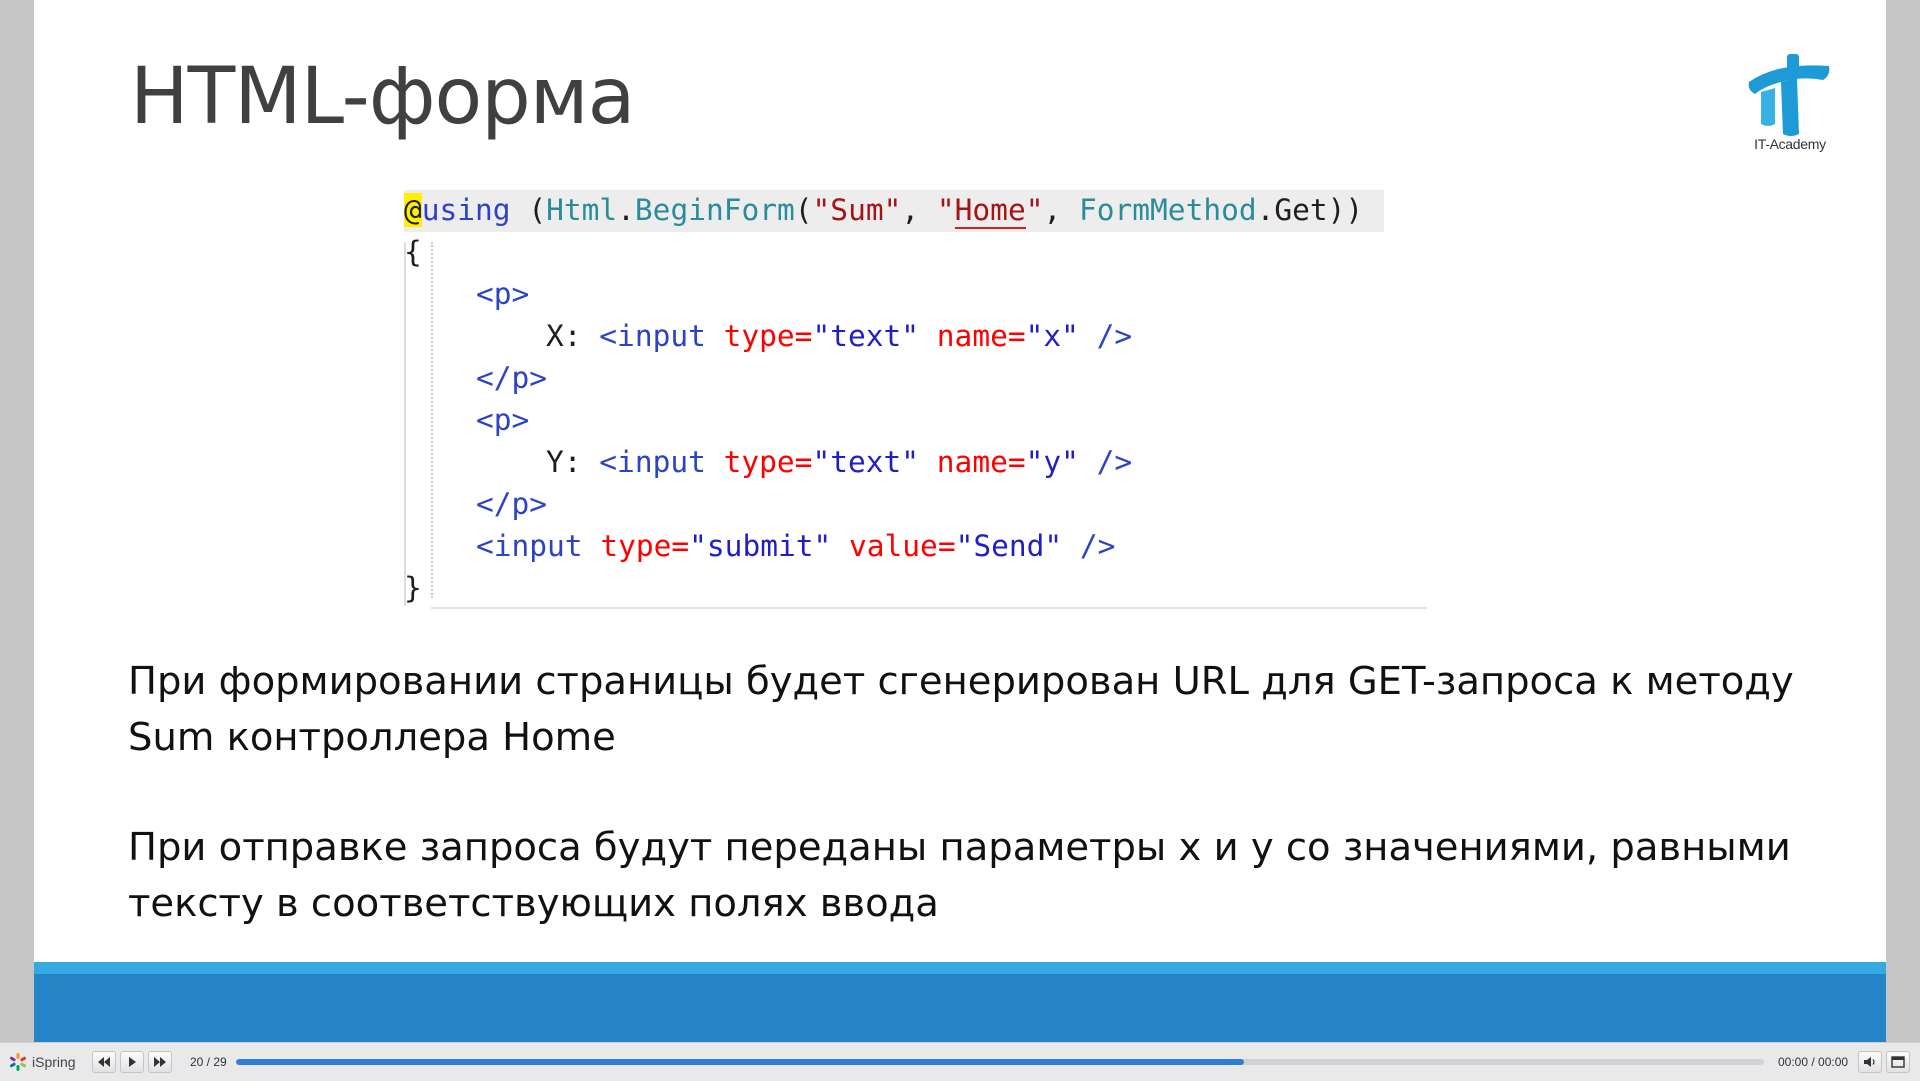 This screenshot has width=1920, height=1081. Describe the element at coordinates (740, 1062) in the screenshot. I see `progress-fill` at that location.